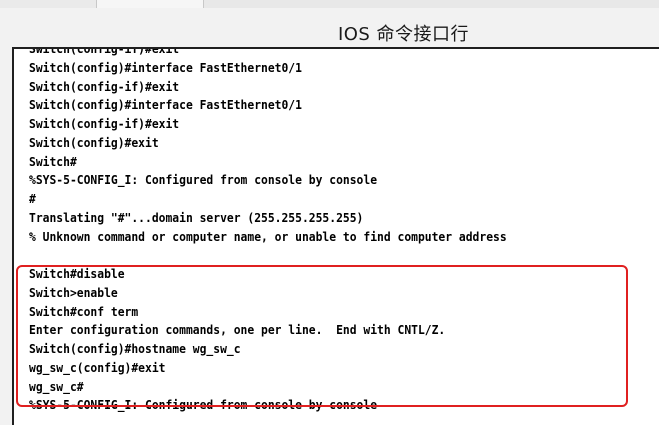 This screenshot has height=425, width=659. I want to click on console-line: #, so click(32, 199).